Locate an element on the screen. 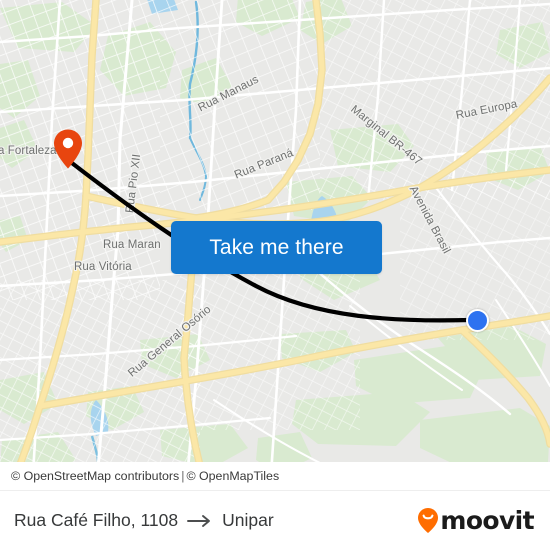 Image resolution: width=550 pixels, height=550 pixels. route-summary: Rua Café Filho, 1108 Unipar is located at coordinates (144, 520).